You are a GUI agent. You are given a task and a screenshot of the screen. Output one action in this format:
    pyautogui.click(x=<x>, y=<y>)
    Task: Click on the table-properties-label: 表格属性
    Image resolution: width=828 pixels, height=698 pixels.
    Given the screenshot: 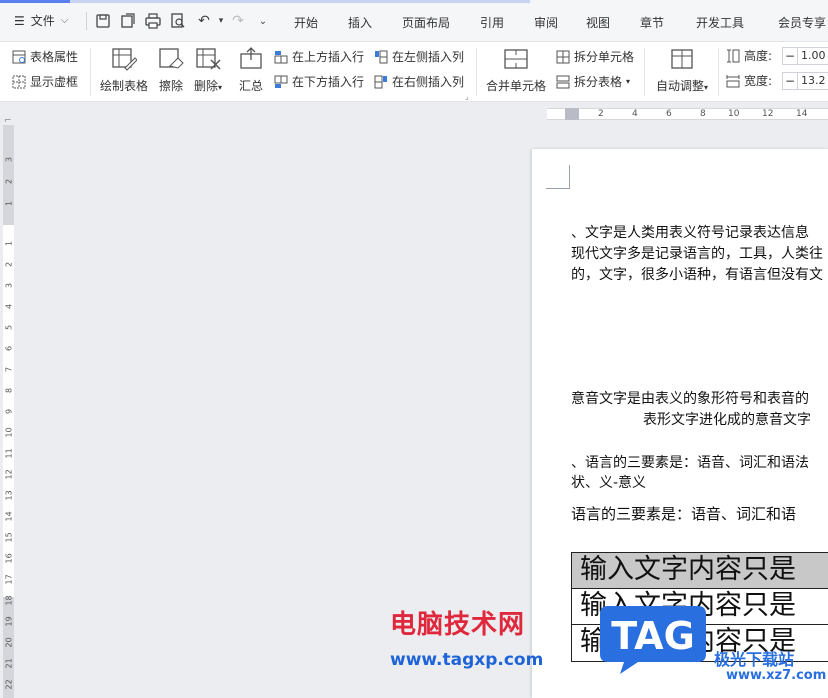 What is the action you would take?
    pyautogui.click(x=54, y=57)
    